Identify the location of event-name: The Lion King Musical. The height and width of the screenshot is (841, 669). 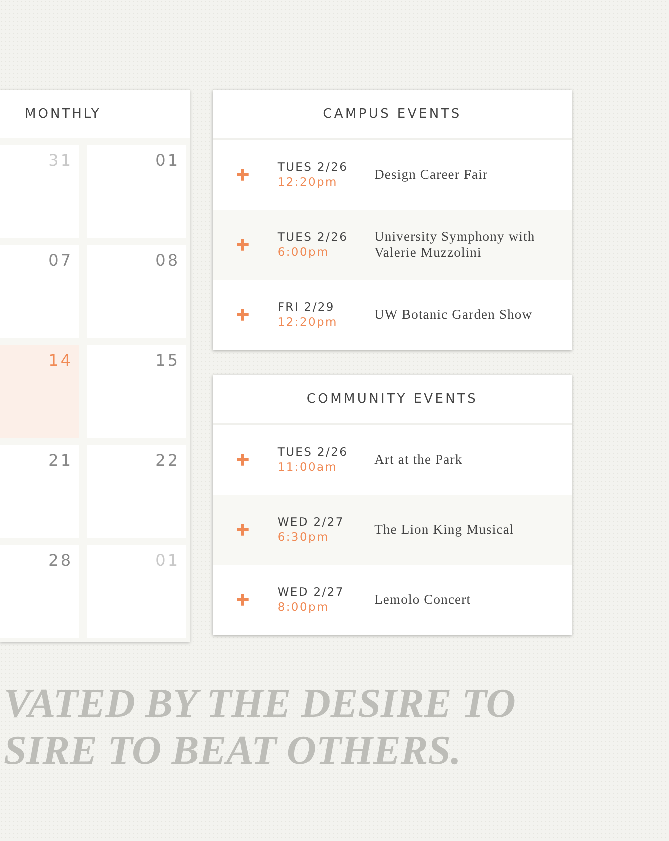
(445, 530).